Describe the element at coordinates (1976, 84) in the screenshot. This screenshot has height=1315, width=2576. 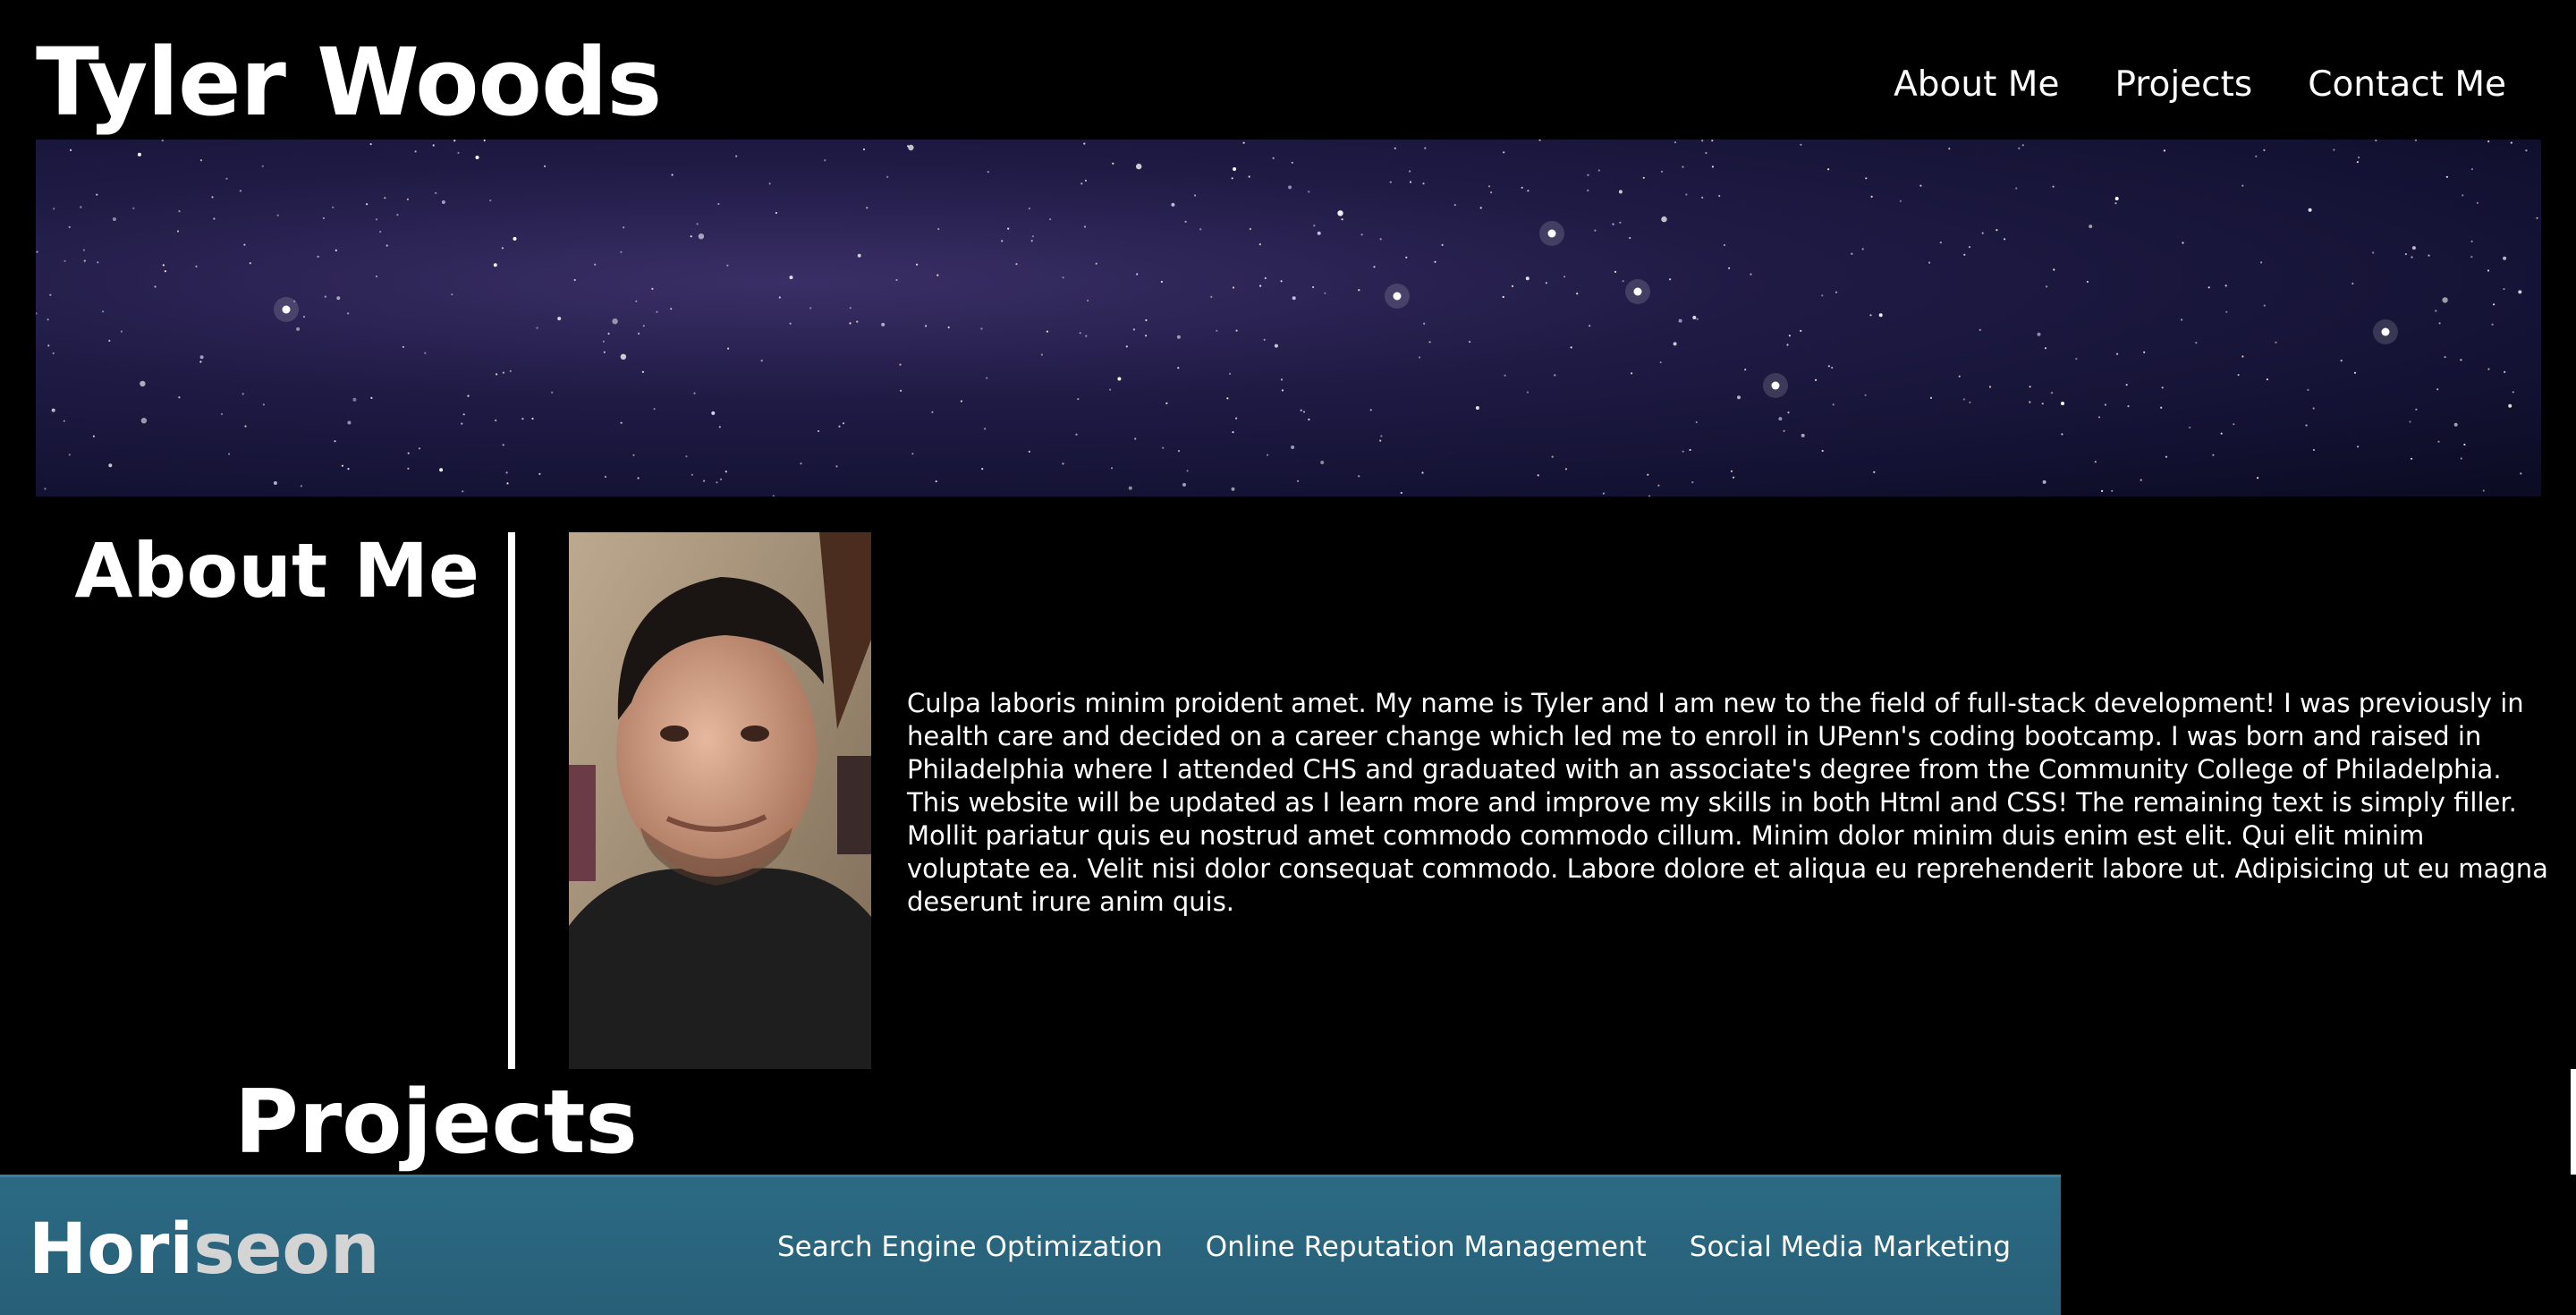
I see `nav-link-about-me: About Me` at that location.